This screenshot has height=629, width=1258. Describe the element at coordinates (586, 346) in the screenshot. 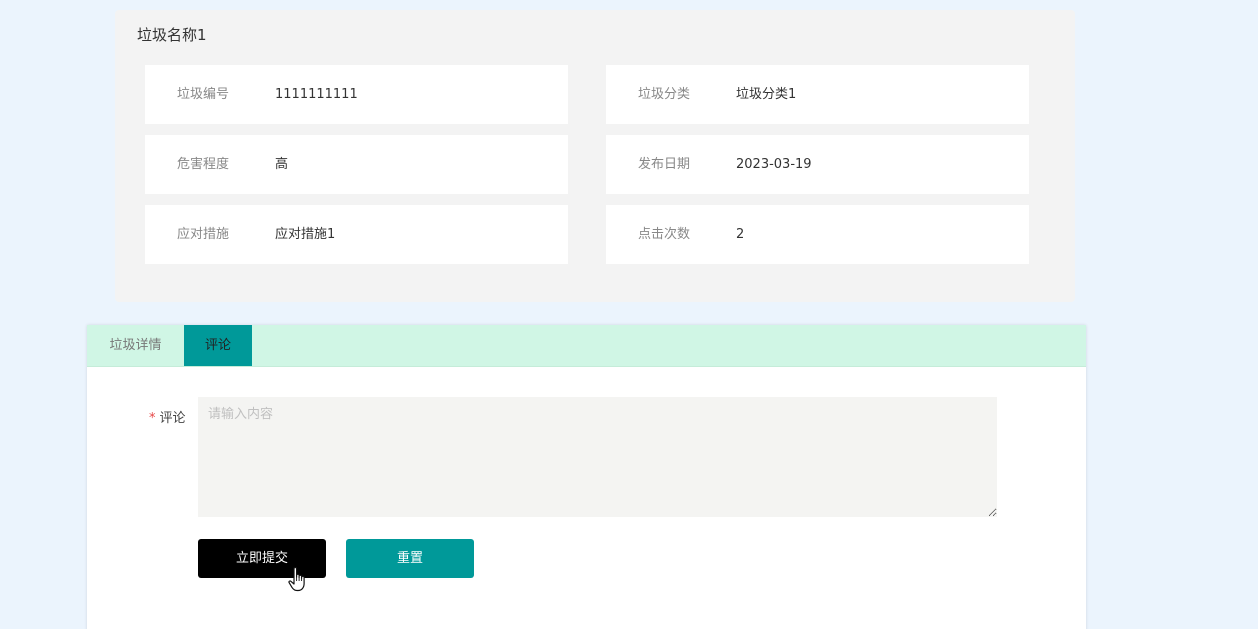

I see `tab-bar: 垃圾详情 评论` at that location.